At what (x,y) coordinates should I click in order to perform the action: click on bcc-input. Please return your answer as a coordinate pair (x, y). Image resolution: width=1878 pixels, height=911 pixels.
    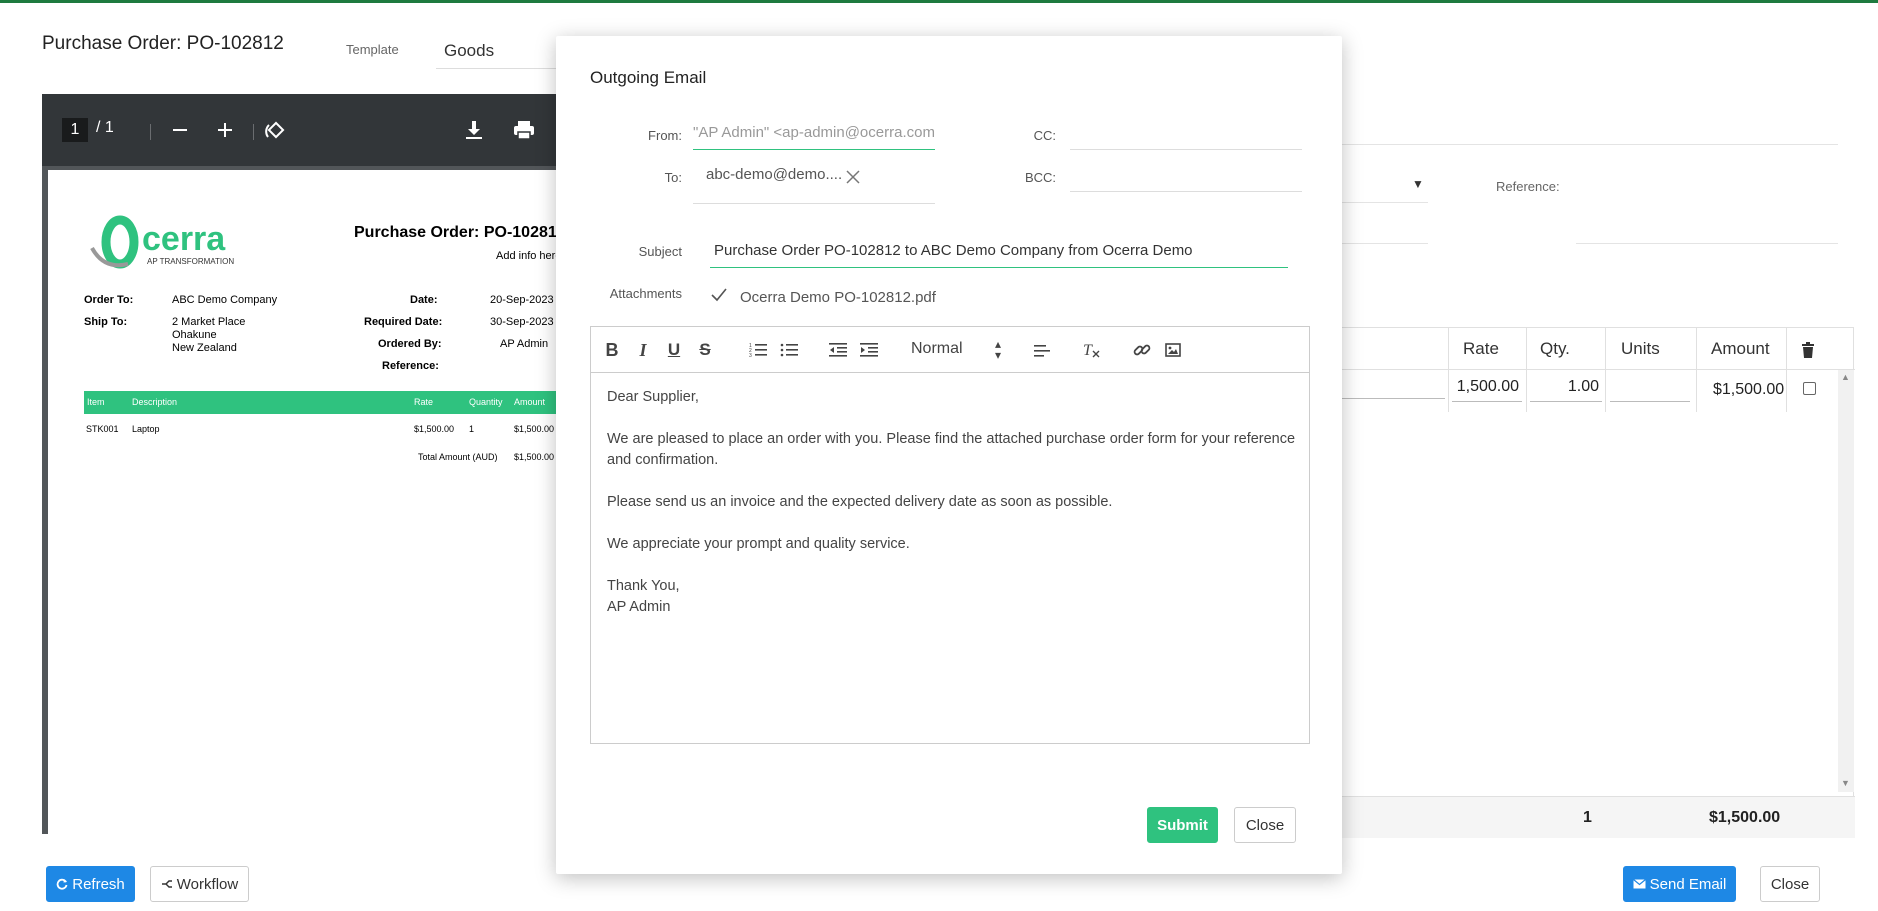
    Looking at the image, I should click on (1186, 177).